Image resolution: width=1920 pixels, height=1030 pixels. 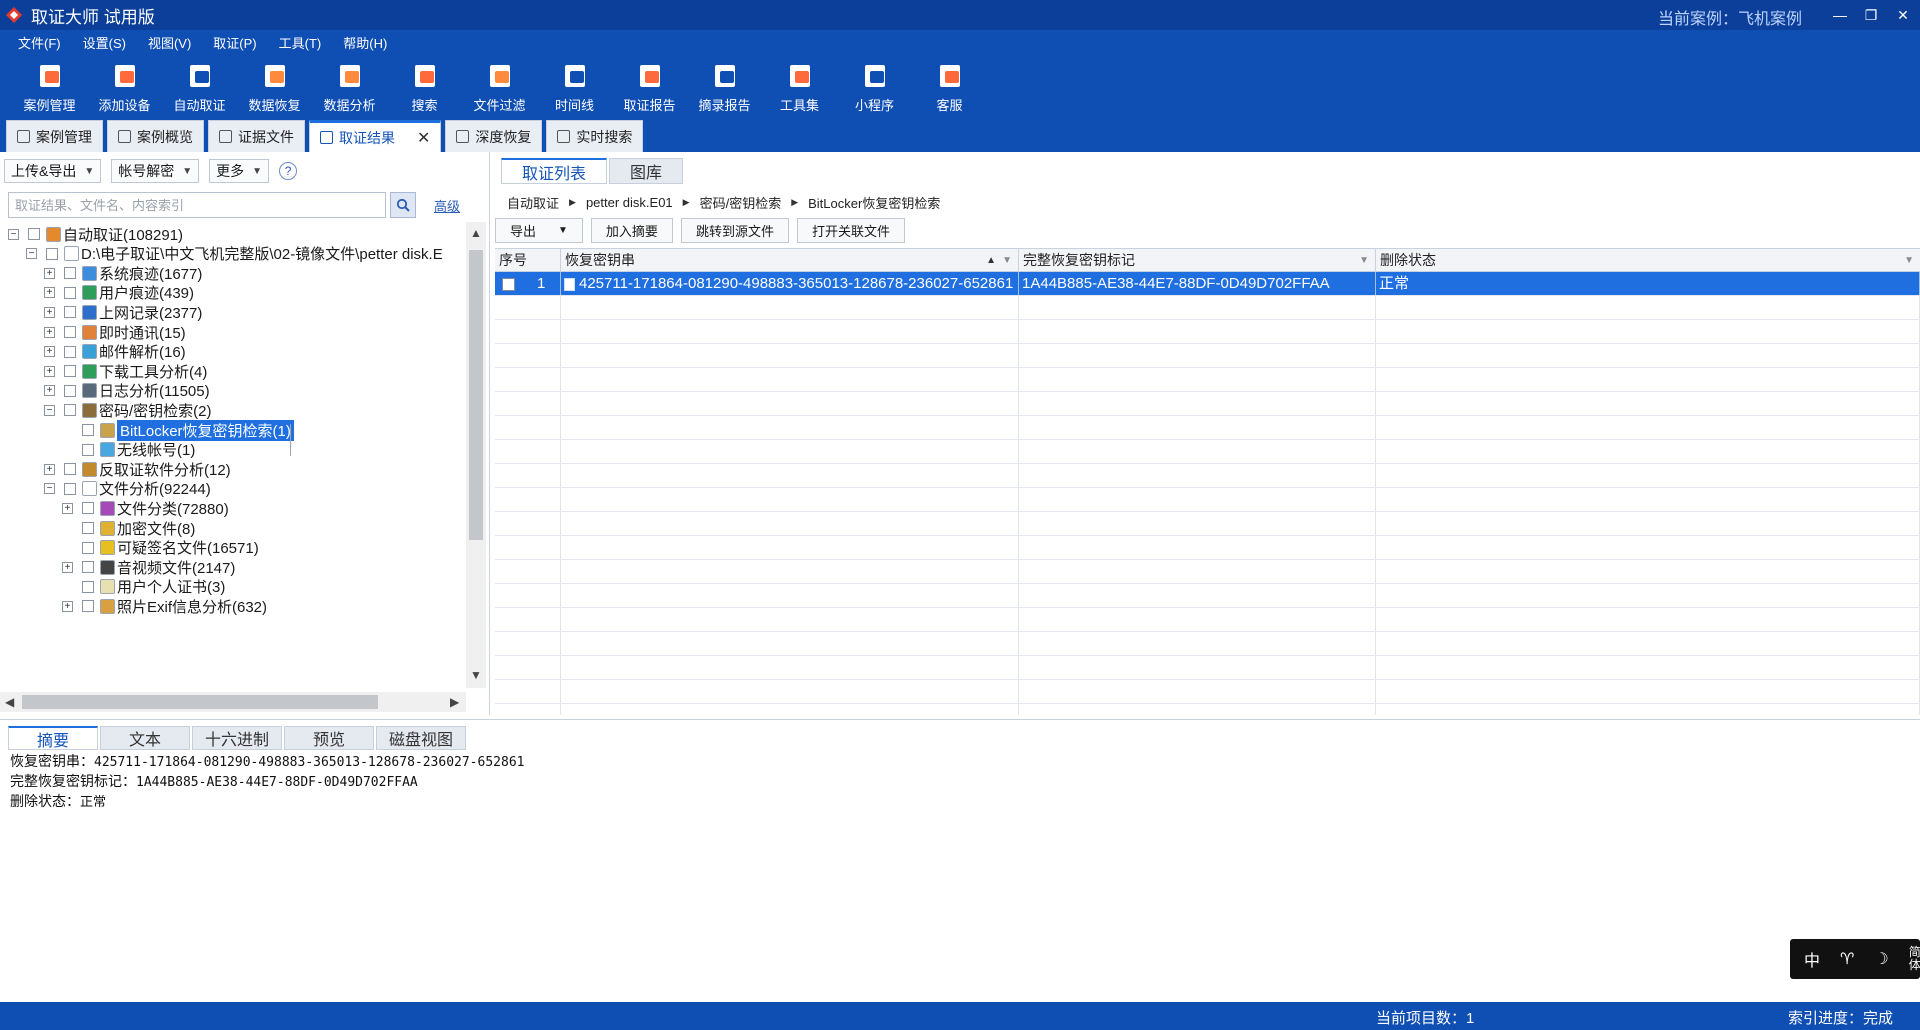 I want to click on breadcrumb-item: petter disk.E01, so click(x=629, y=202).